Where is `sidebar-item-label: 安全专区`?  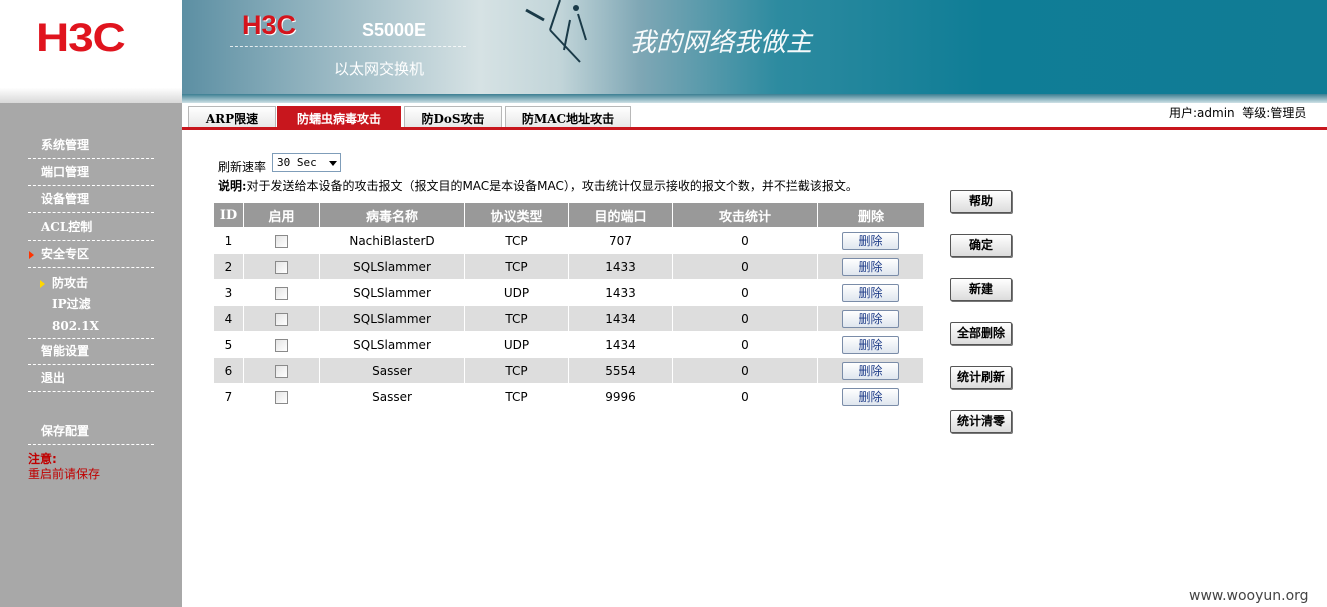 sidebar-item-label: 安全专区 is located at coordinates (65, 254).